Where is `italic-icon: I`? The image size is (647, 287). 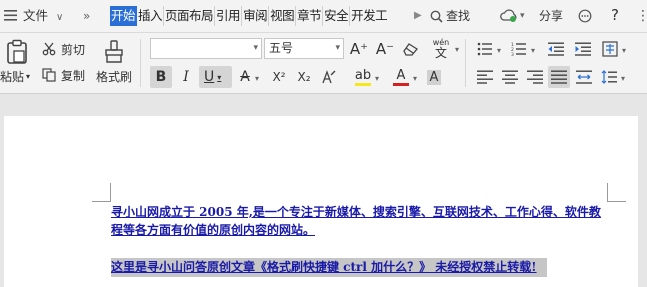
italic-icon: I is located at coordinates (186, 77).